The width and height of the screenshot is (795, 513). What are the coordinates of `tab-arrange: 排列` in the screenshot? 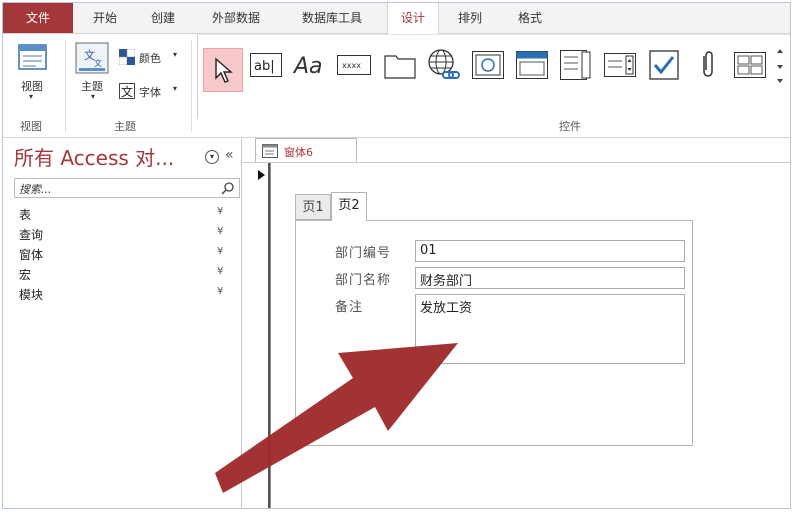 It's located at (470, 18).